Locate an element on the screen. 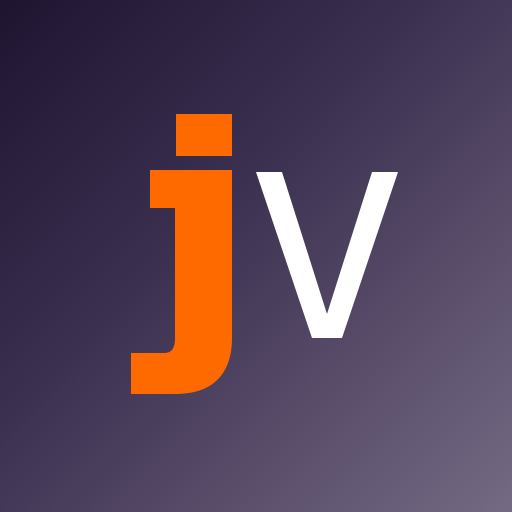 This screenshot has width=512, height=512. logo-letter-v is located at coordinates (327, 255).